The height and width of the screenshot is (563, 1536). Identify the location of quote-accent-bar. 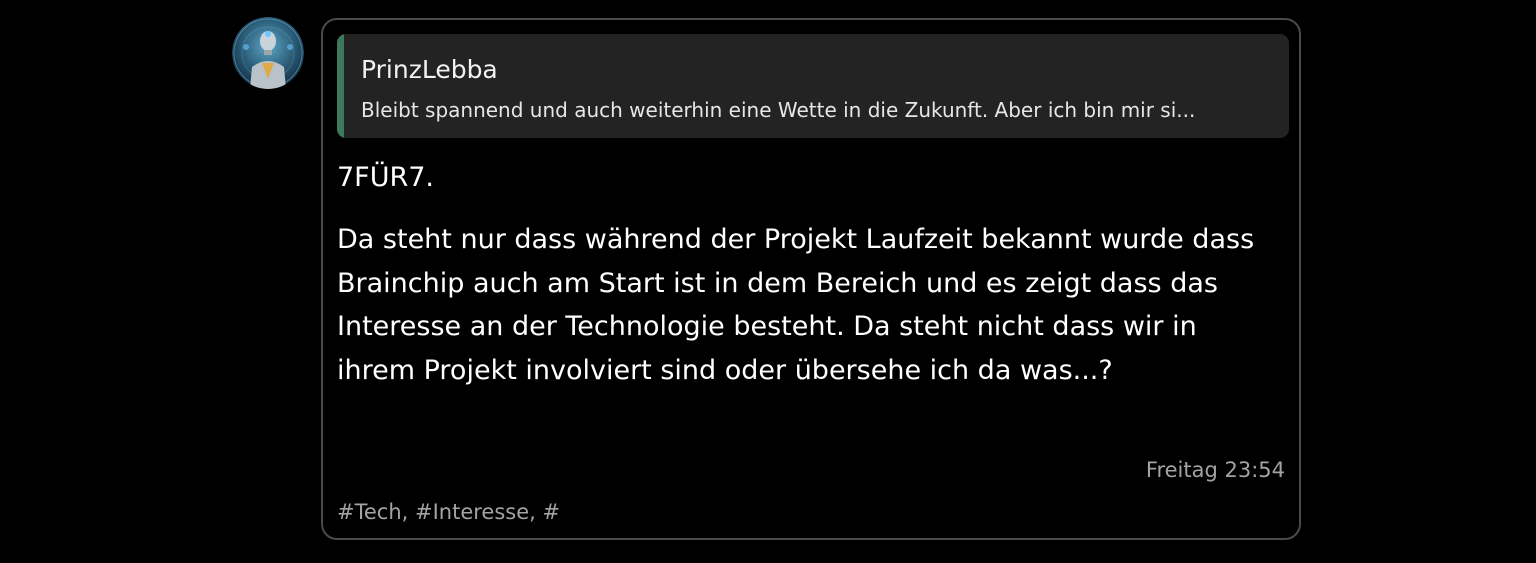
(340, 86).